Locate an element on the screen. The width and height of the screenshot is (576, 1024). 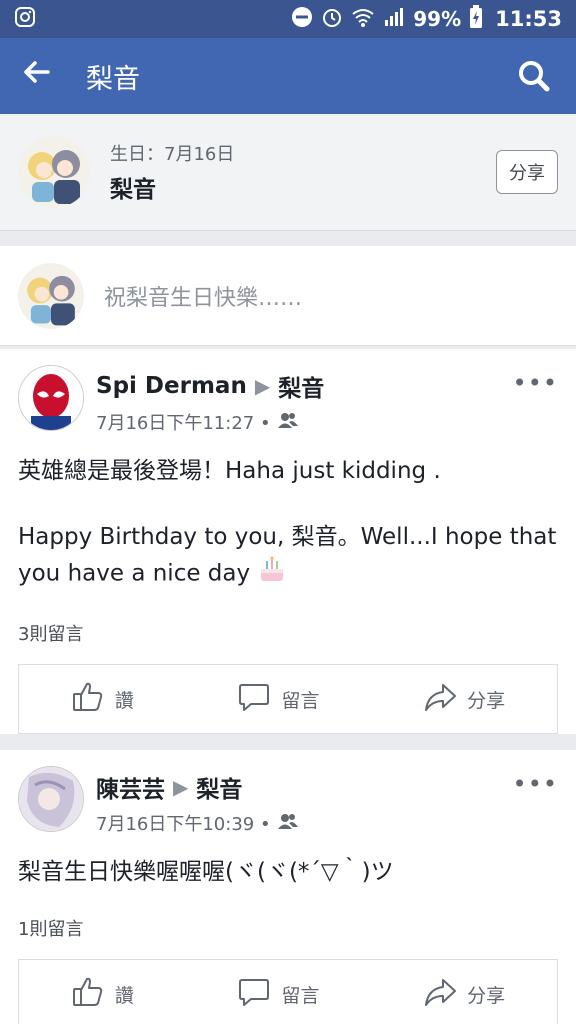
alarm-icon is located at coordinates (332, 19).